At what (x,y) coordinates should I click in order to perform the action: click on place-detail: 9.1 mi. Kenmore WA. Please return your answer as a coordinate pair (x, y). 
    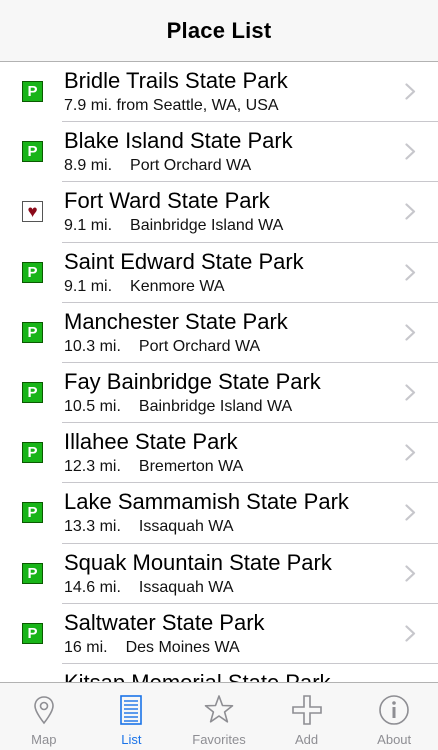
    Looking at the image, I should click on (144, 287).